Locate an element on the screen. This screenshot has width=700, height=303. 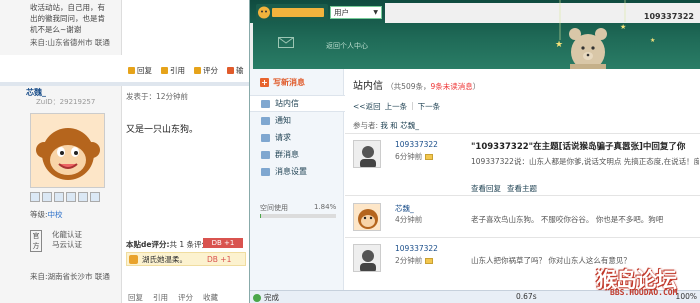
message-icon is located at coordinates (47, 197).